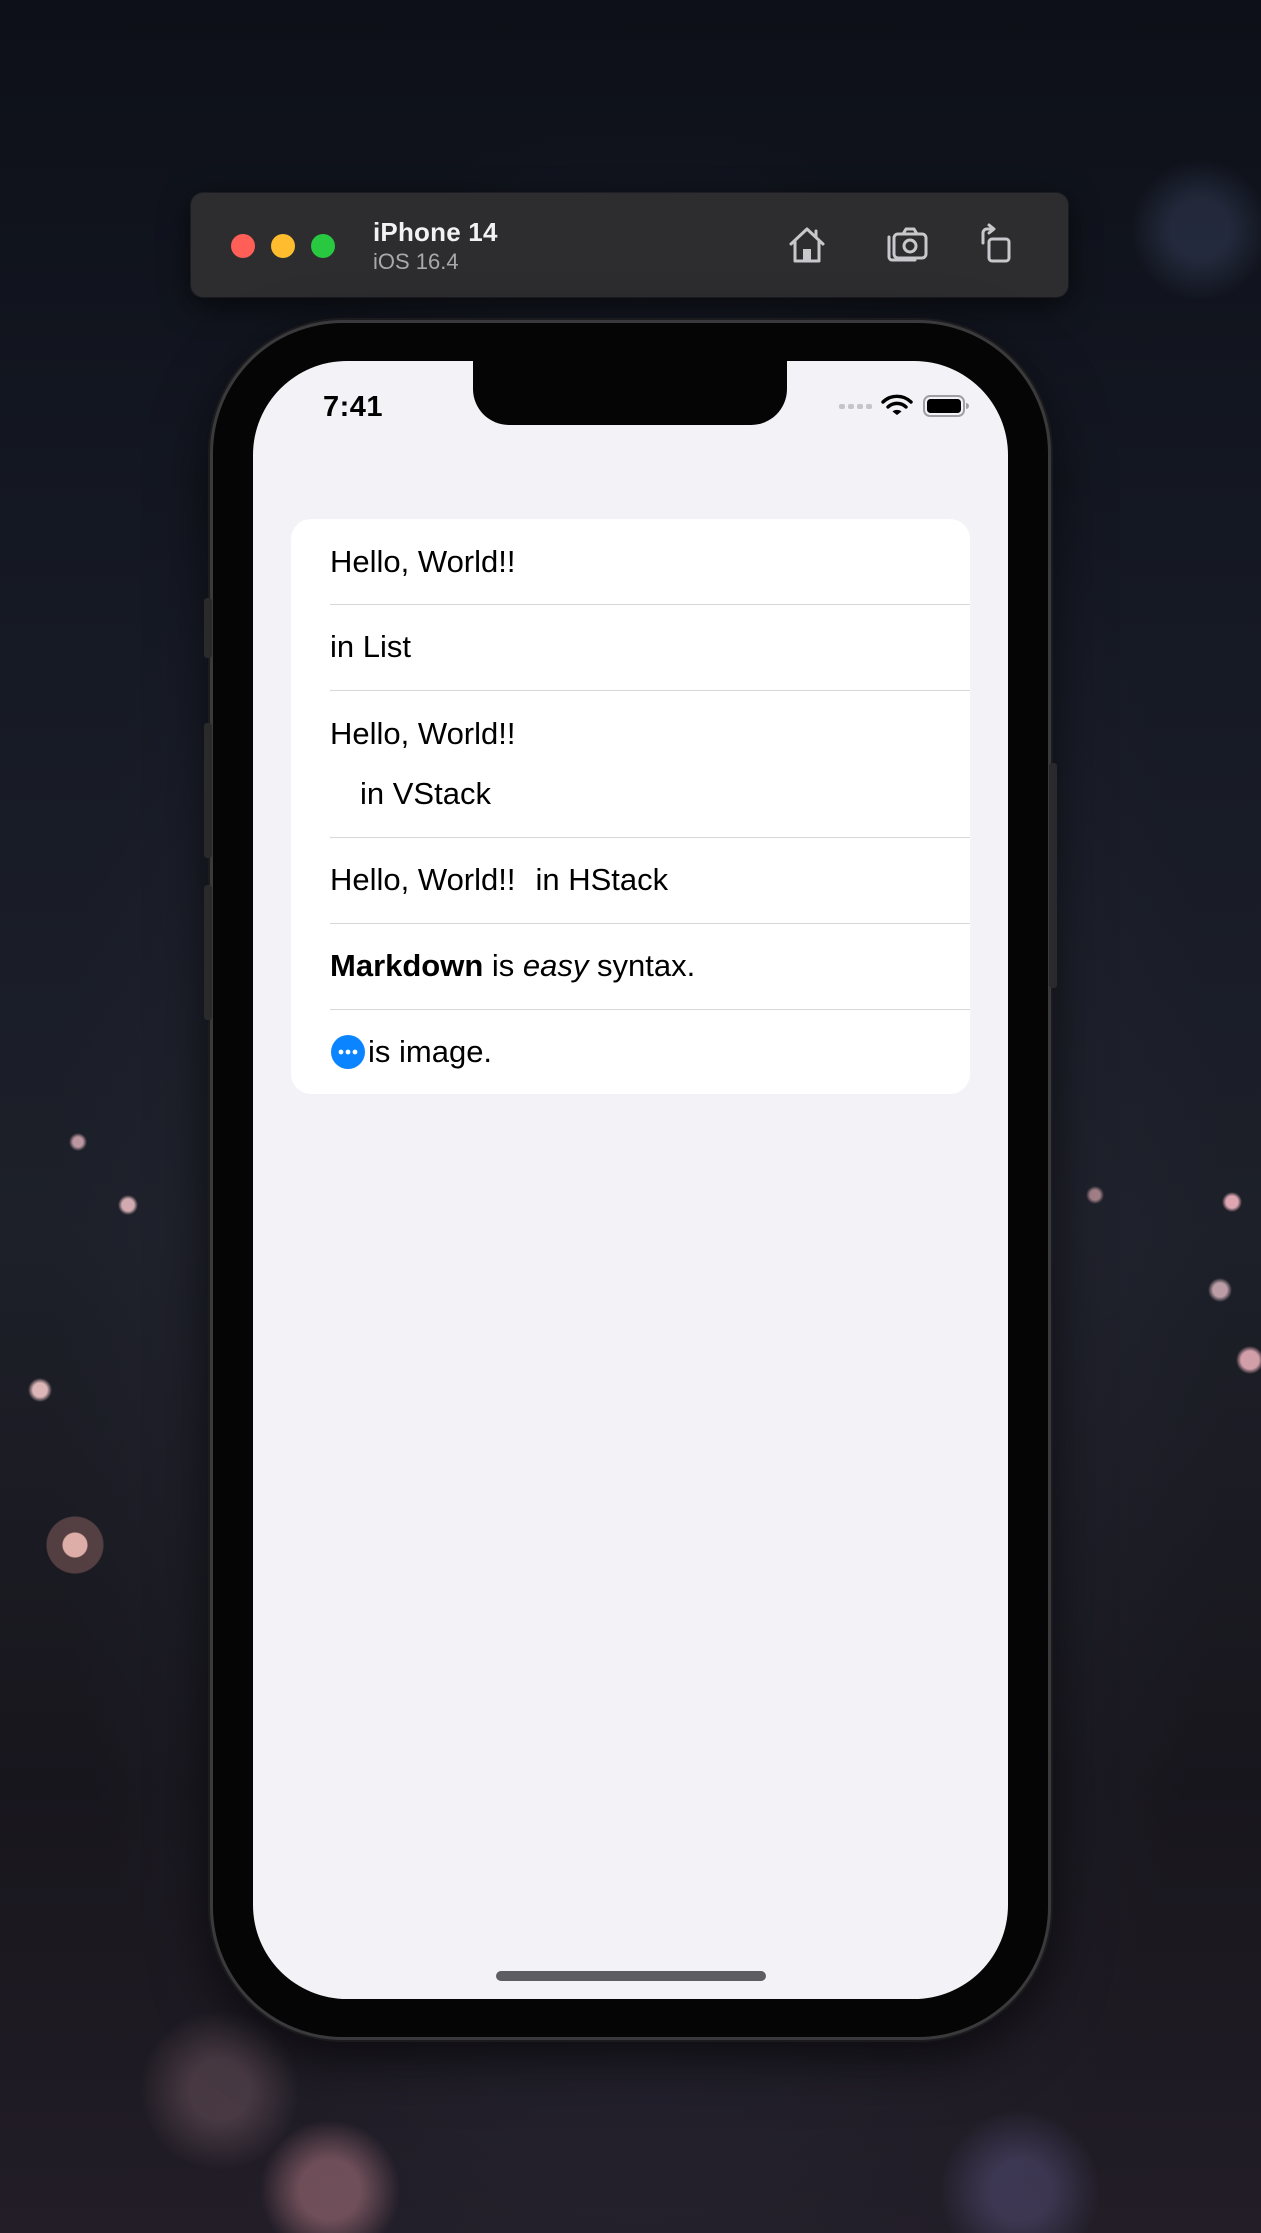 This screenshot has width=1261, height=2233. What do you see at coordinates (323, 246) in the screenshot?
I see `zoom-window-button` at bounding box center [323, 246].